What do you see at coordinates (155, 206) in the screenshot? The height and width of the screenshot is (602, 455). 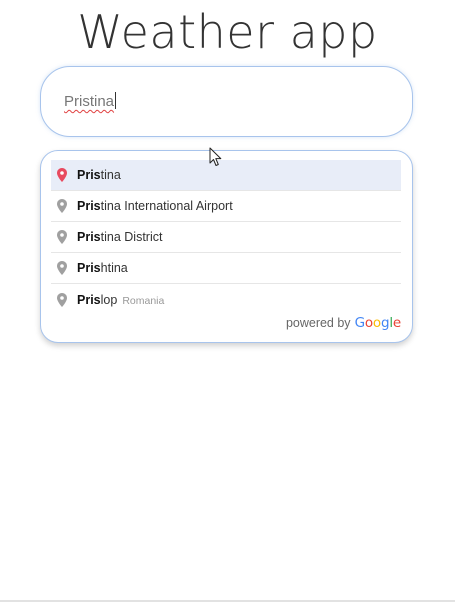 I see `suggestion-label: Pristina International Airport` at bounding box center [155, 206].